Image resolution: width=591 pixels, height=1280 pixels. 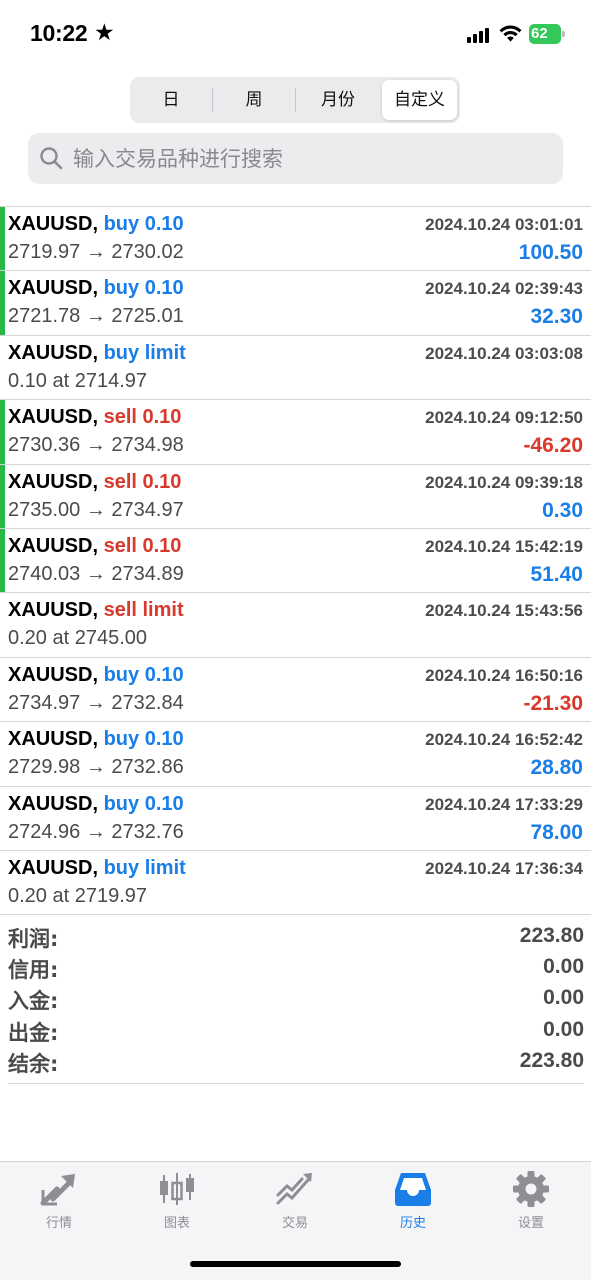 What do you see at coordinates (504, 482) in the screenshot?
I see `order-time: 2024.10.24 09:39:18` at bounding box center [504, 482].